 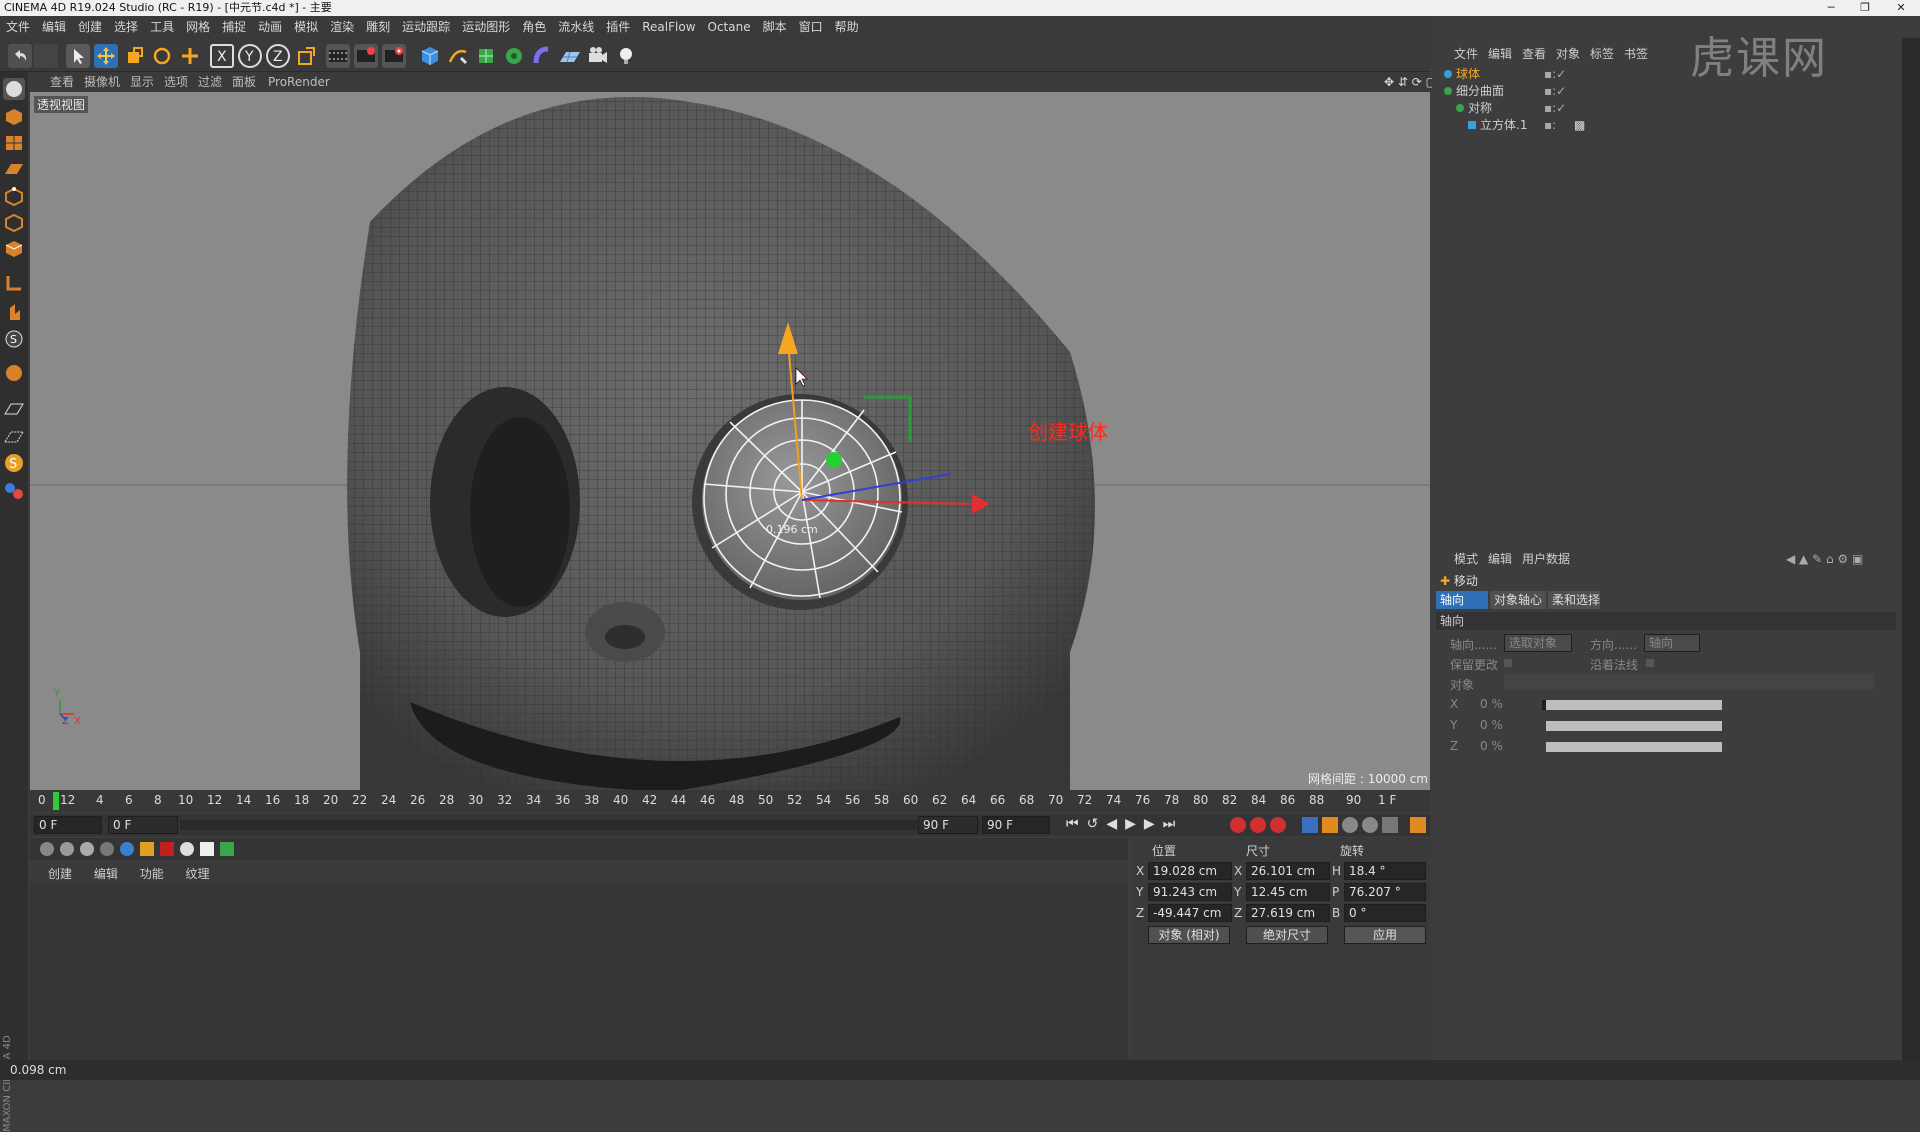 I want to click on keyframe-selection-icon, so click(x=1278, y=825).